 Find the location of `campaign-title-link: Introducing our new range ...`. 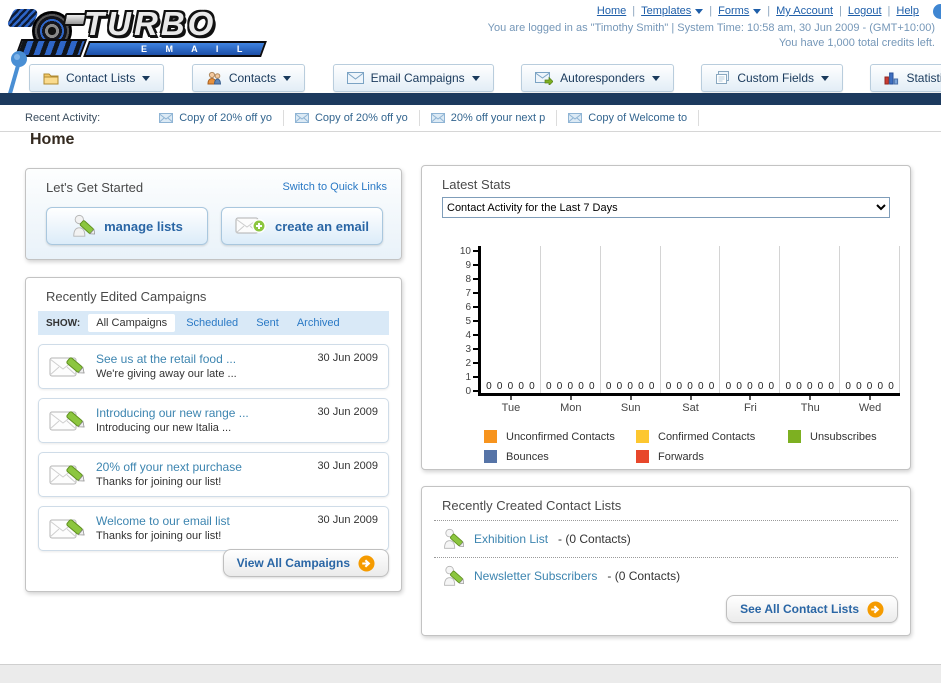

campaign-title-link: Introducing our new range ... is located at coordinates (206, 413).